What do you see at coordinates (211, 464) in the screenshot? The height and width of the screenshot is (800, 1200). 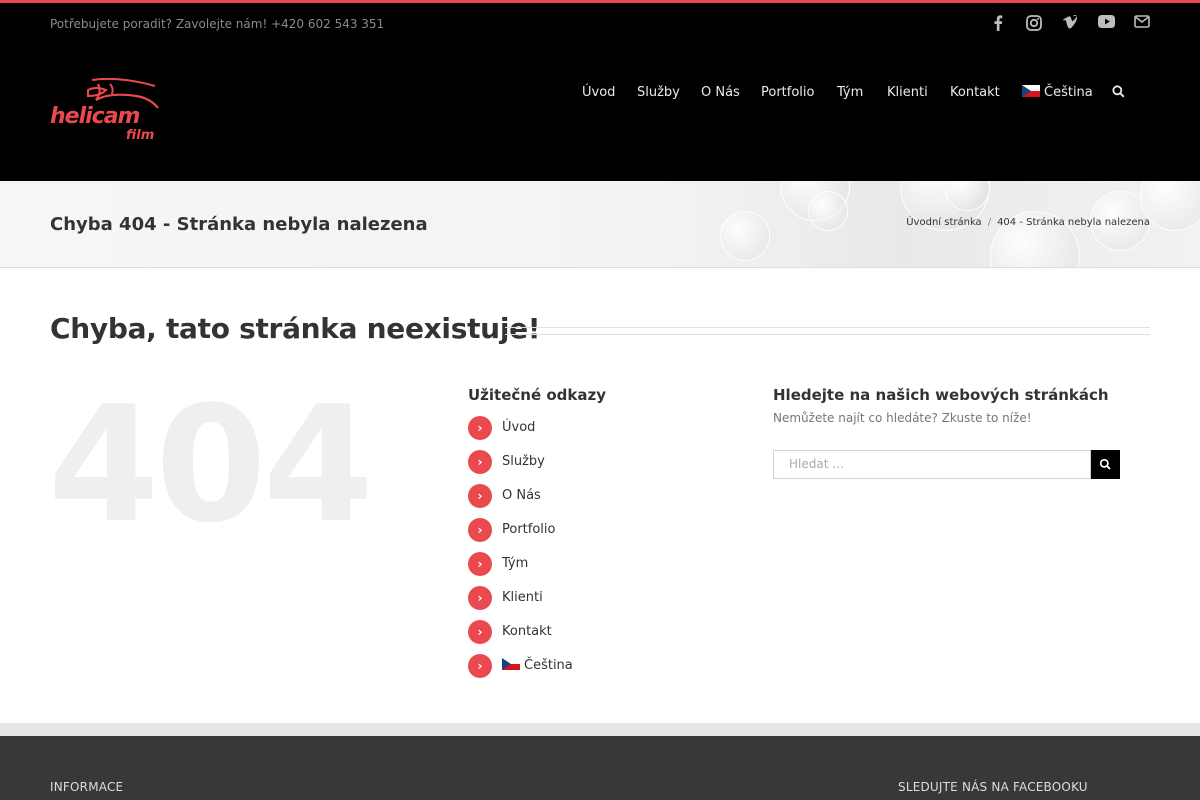 I see `error-code: 404` at bounding box center [211, 464].